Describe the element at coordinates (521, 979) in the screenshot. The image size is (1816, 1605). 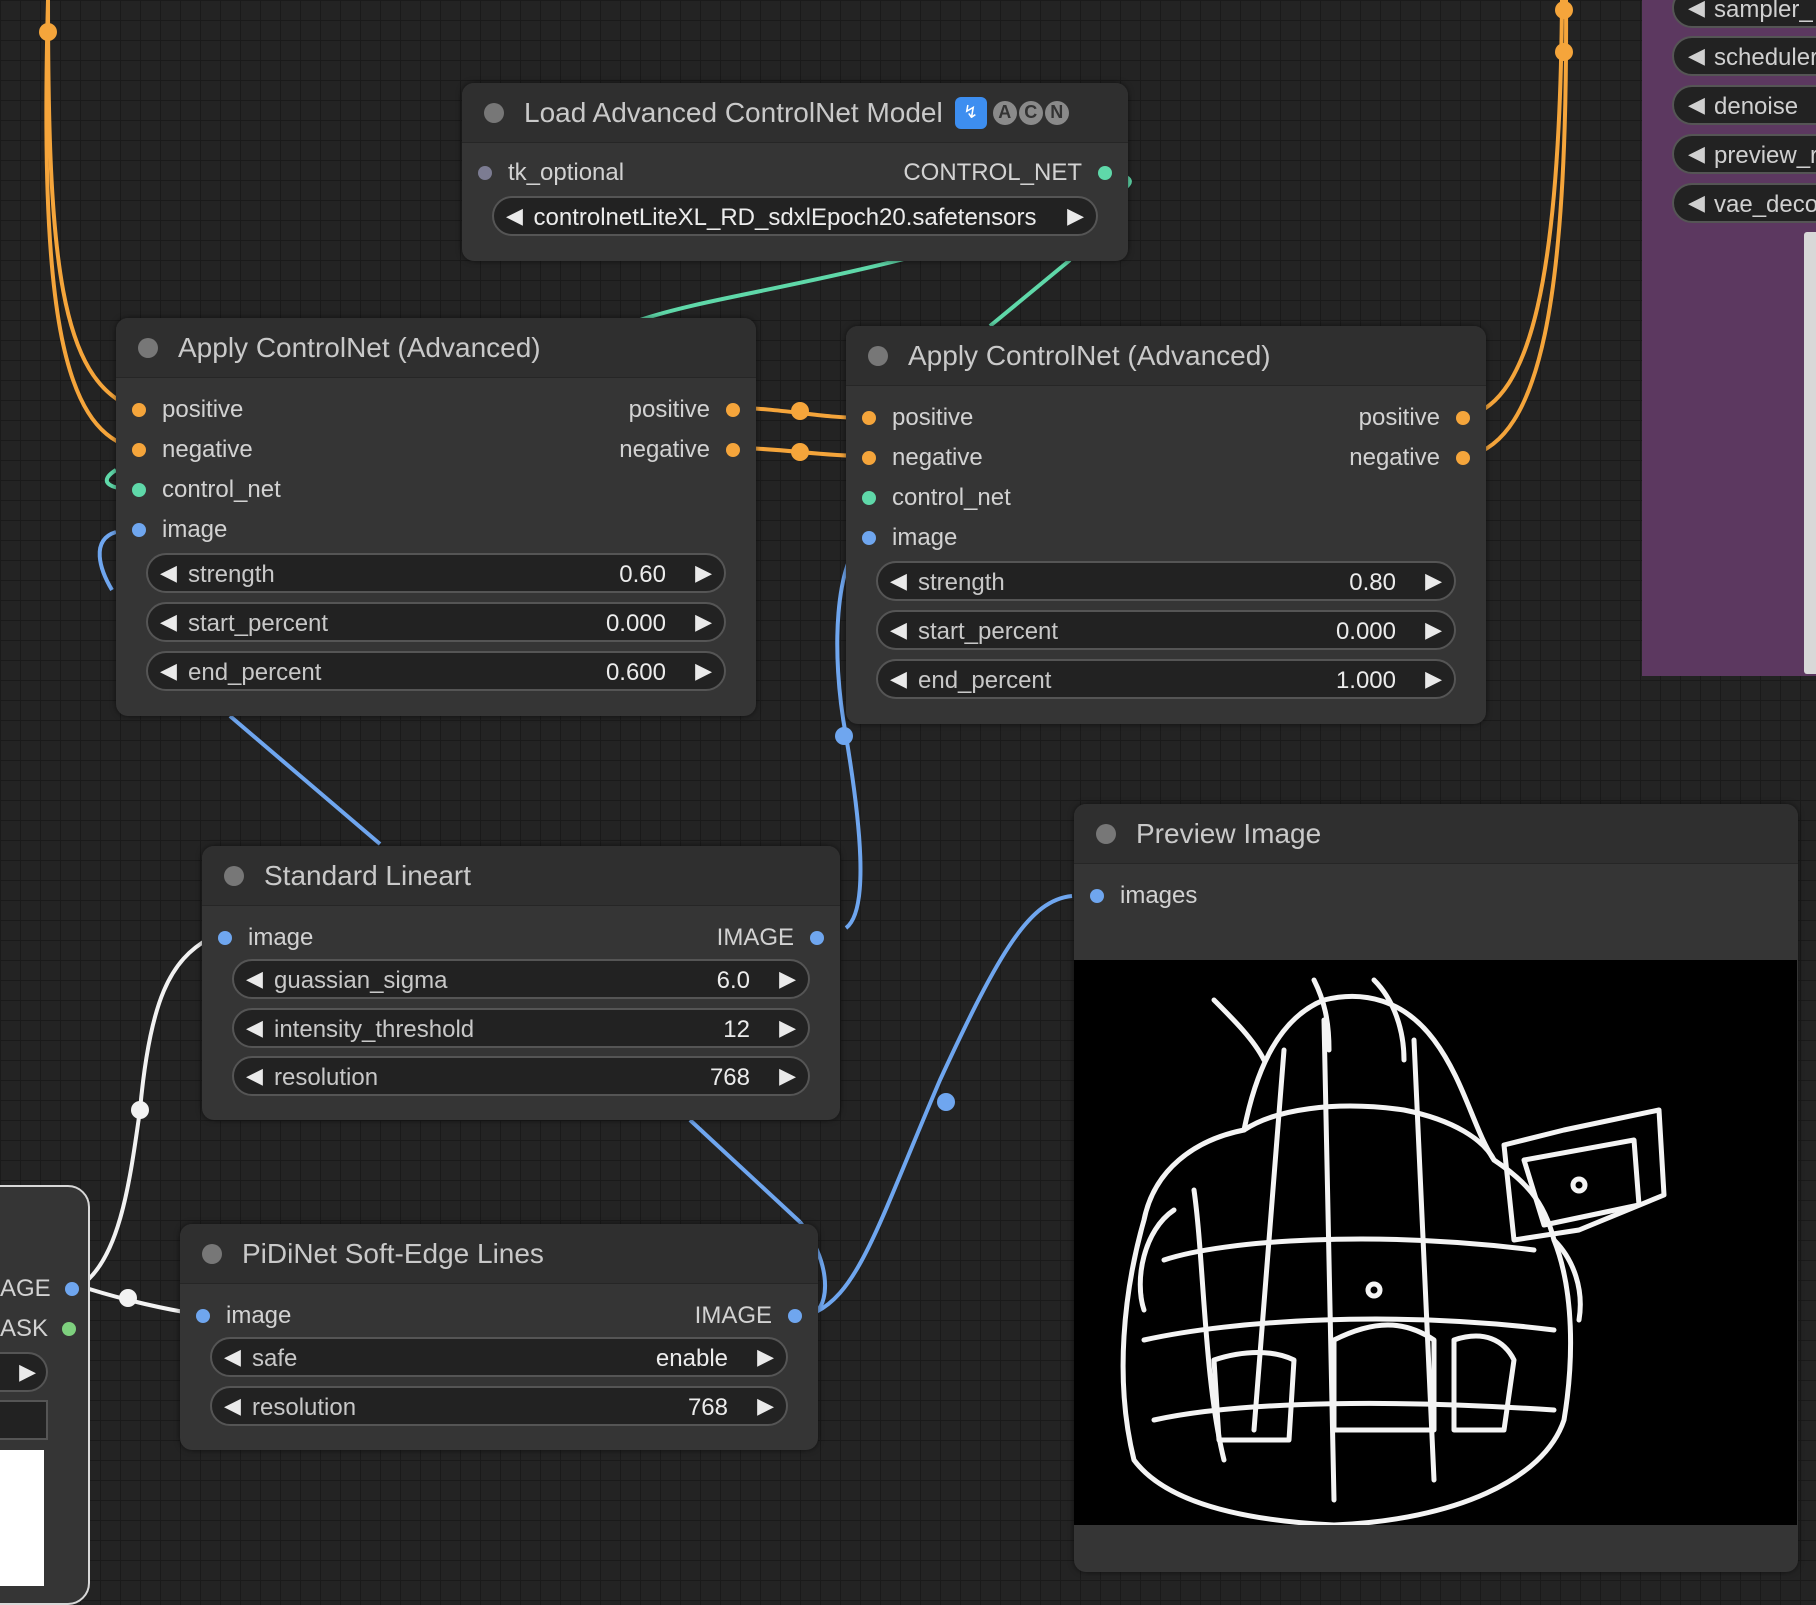
I see `widget-guassian-sigma: ◀ guassian_sigma 6.0 ▶` at that location.